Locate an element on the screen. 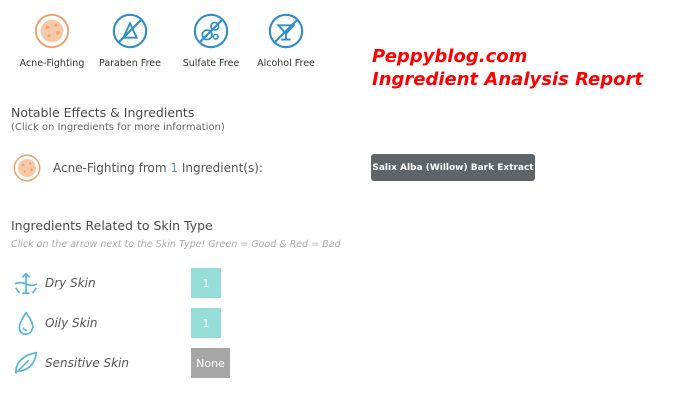 The height and width of the screenshot is (412, 694). badge-sulfate-free: Sulfate Free is located at coordinates (211, 39).